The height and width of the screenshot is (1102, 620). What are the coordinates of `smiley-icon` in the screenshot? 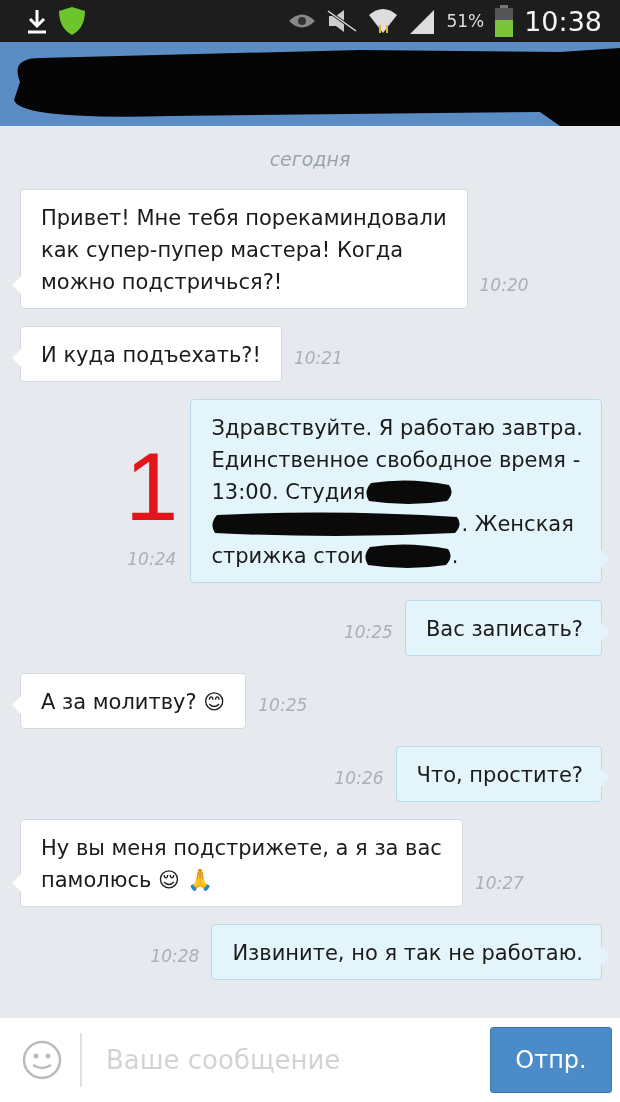 It's located at (42, 1060).